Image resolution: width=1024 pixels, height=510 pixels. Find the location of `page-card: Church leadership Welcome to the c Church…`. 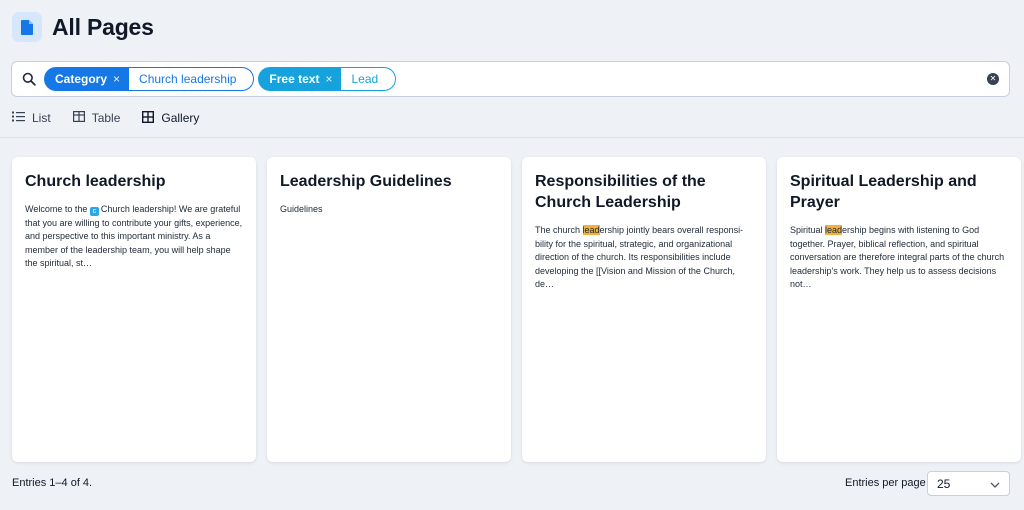

page-card: Church leadership Welcome to the c Church… is located at coordinates (134, 309).